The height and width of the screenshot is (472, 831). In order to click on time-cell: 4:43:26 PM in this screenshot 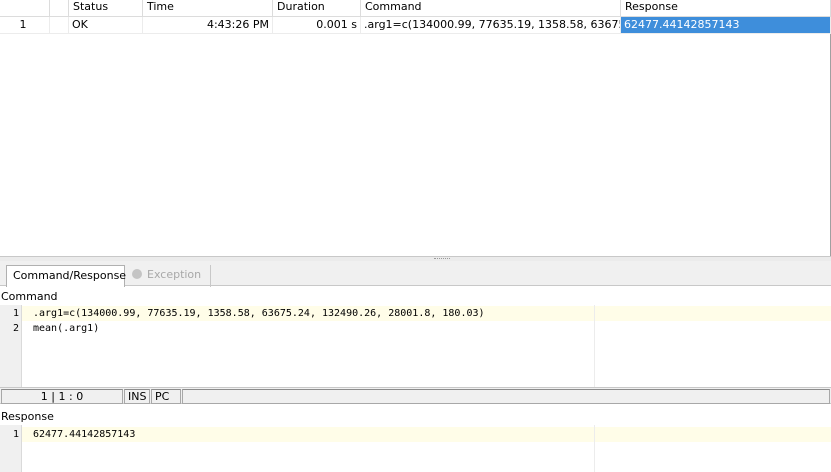, I will do `click(208, 25)`.